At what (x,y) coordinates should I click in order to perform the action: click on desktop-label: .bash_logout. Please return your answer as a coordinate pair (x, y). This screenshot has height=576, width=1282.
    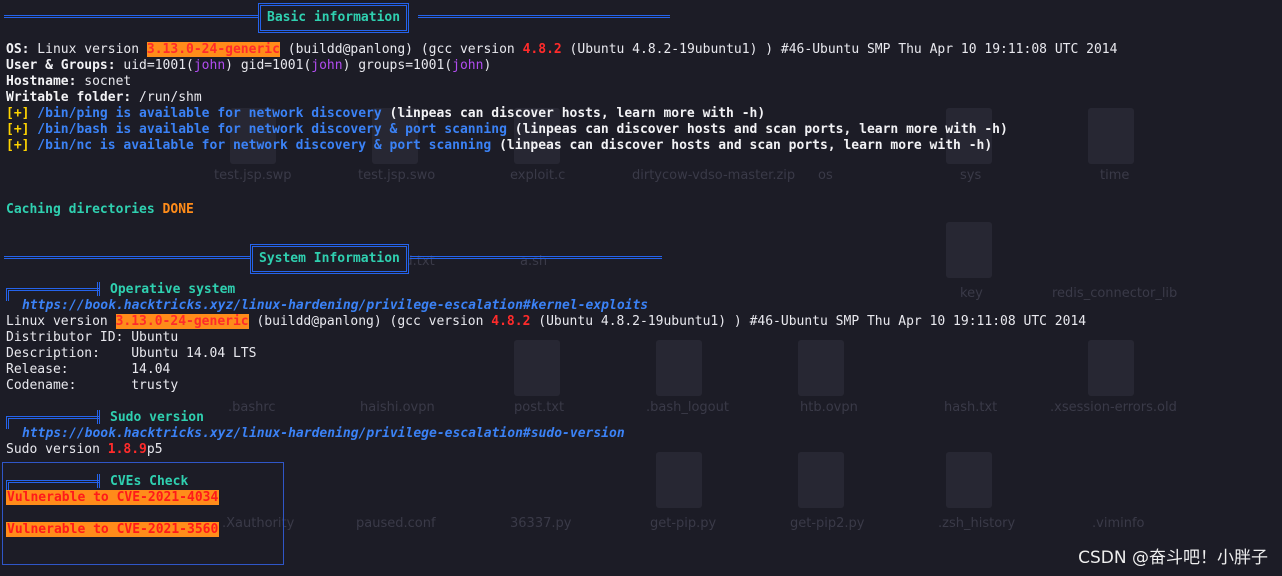
    Looking at the image, I should click on (687, 407).